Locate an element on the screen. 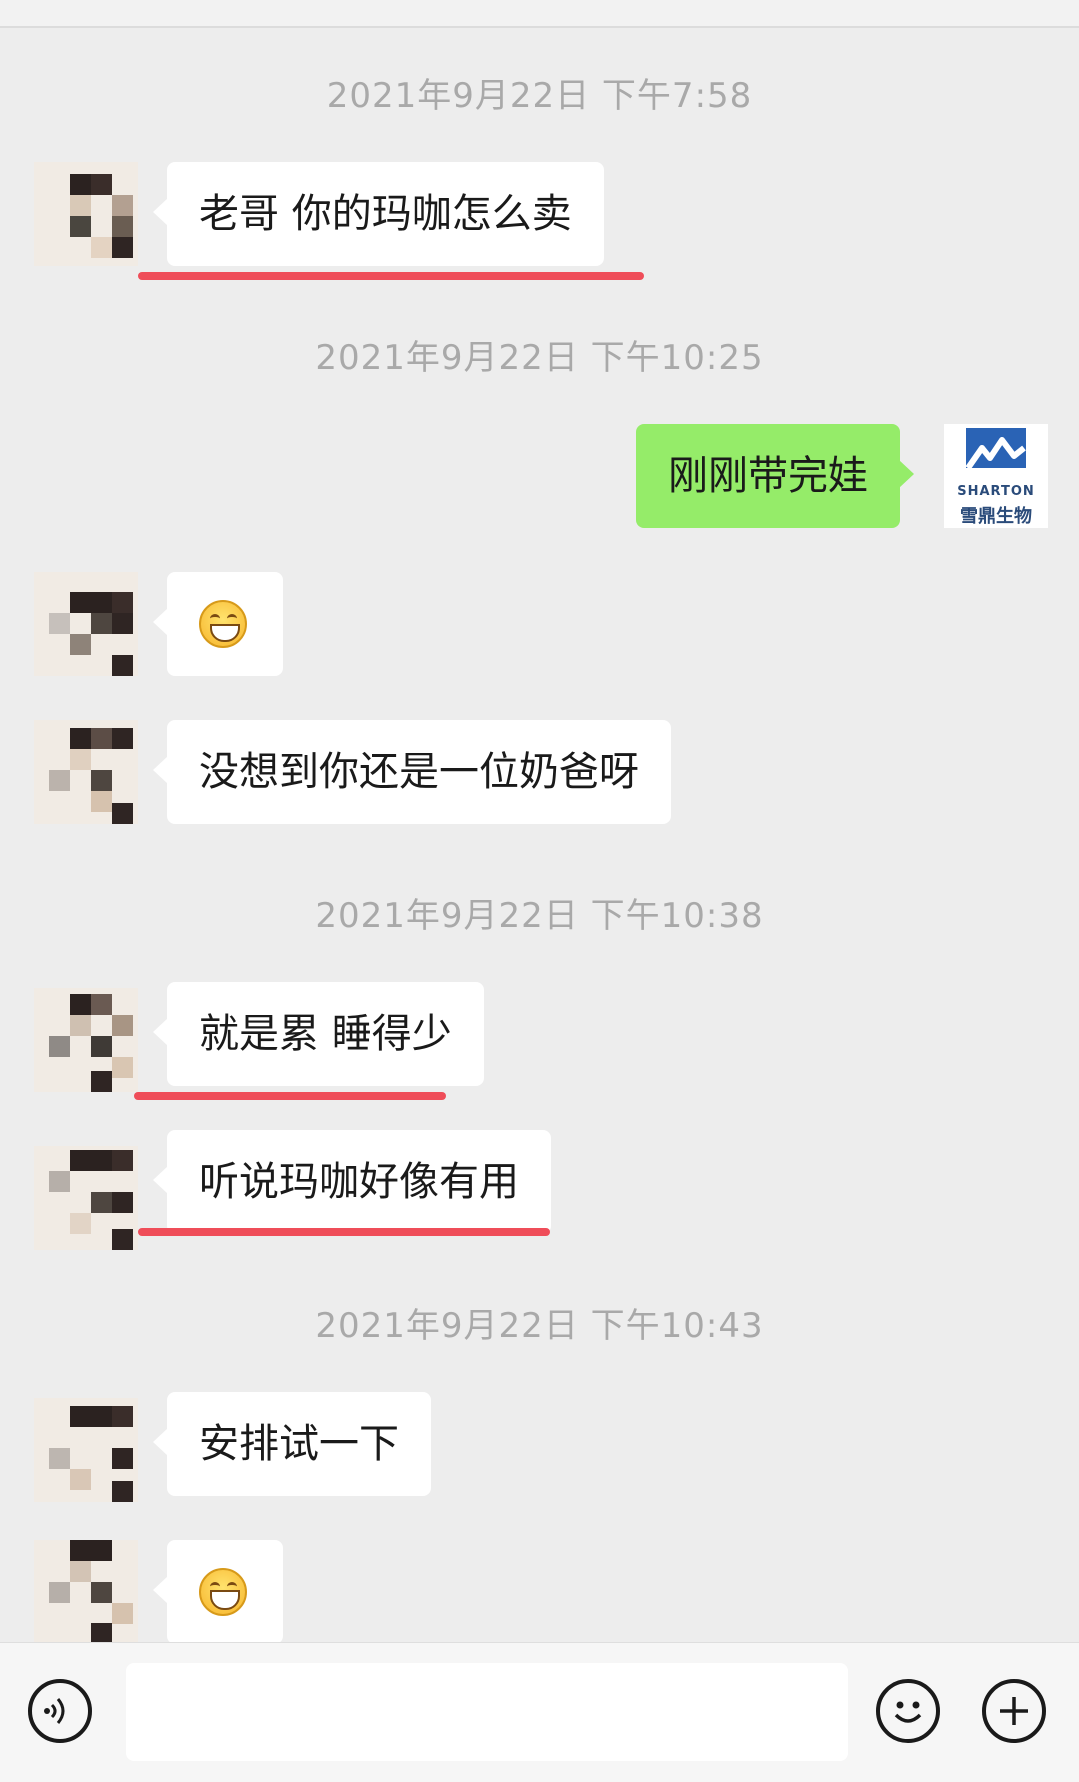 The height and width of the screenshot is (1782, 1079). message-bubble: 老哥 你的玛咖怎么卖 is located at coordinates (378, 214).